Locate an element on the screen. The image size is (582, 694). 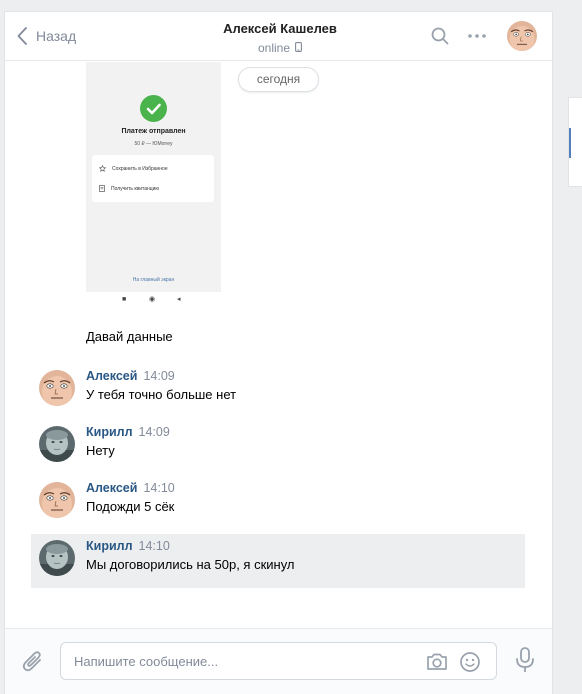
chevron-left-icon is located at coordinates (22, 36).